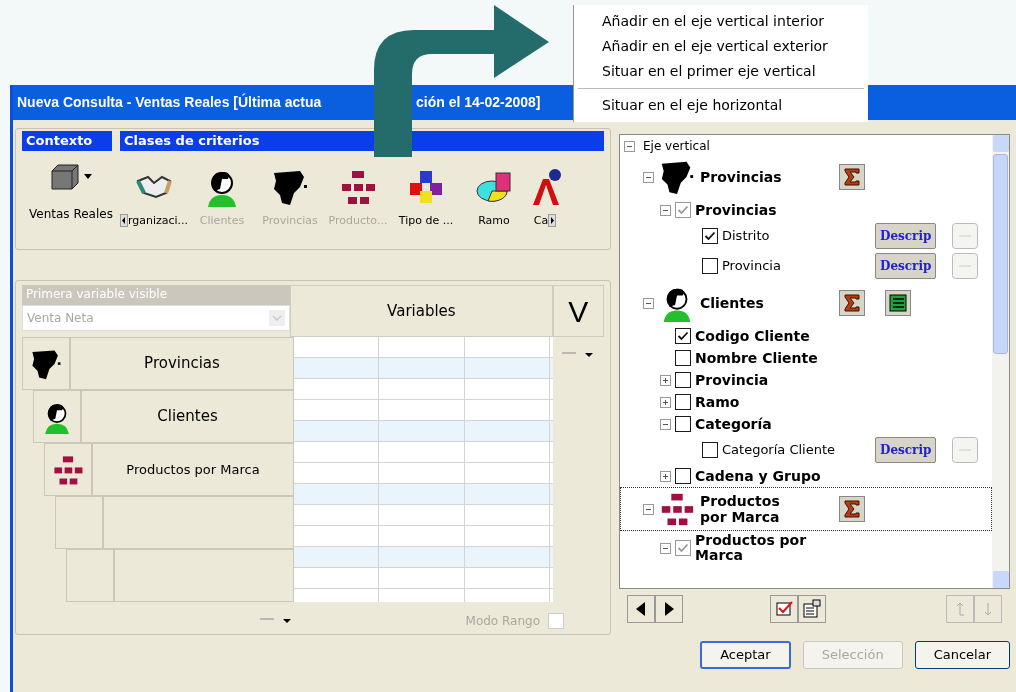 This screenshot has height=692, width=1016. Describe the element at coordinates (123, 221) in the screenshot. I see `scroll-left-icon` at that location.